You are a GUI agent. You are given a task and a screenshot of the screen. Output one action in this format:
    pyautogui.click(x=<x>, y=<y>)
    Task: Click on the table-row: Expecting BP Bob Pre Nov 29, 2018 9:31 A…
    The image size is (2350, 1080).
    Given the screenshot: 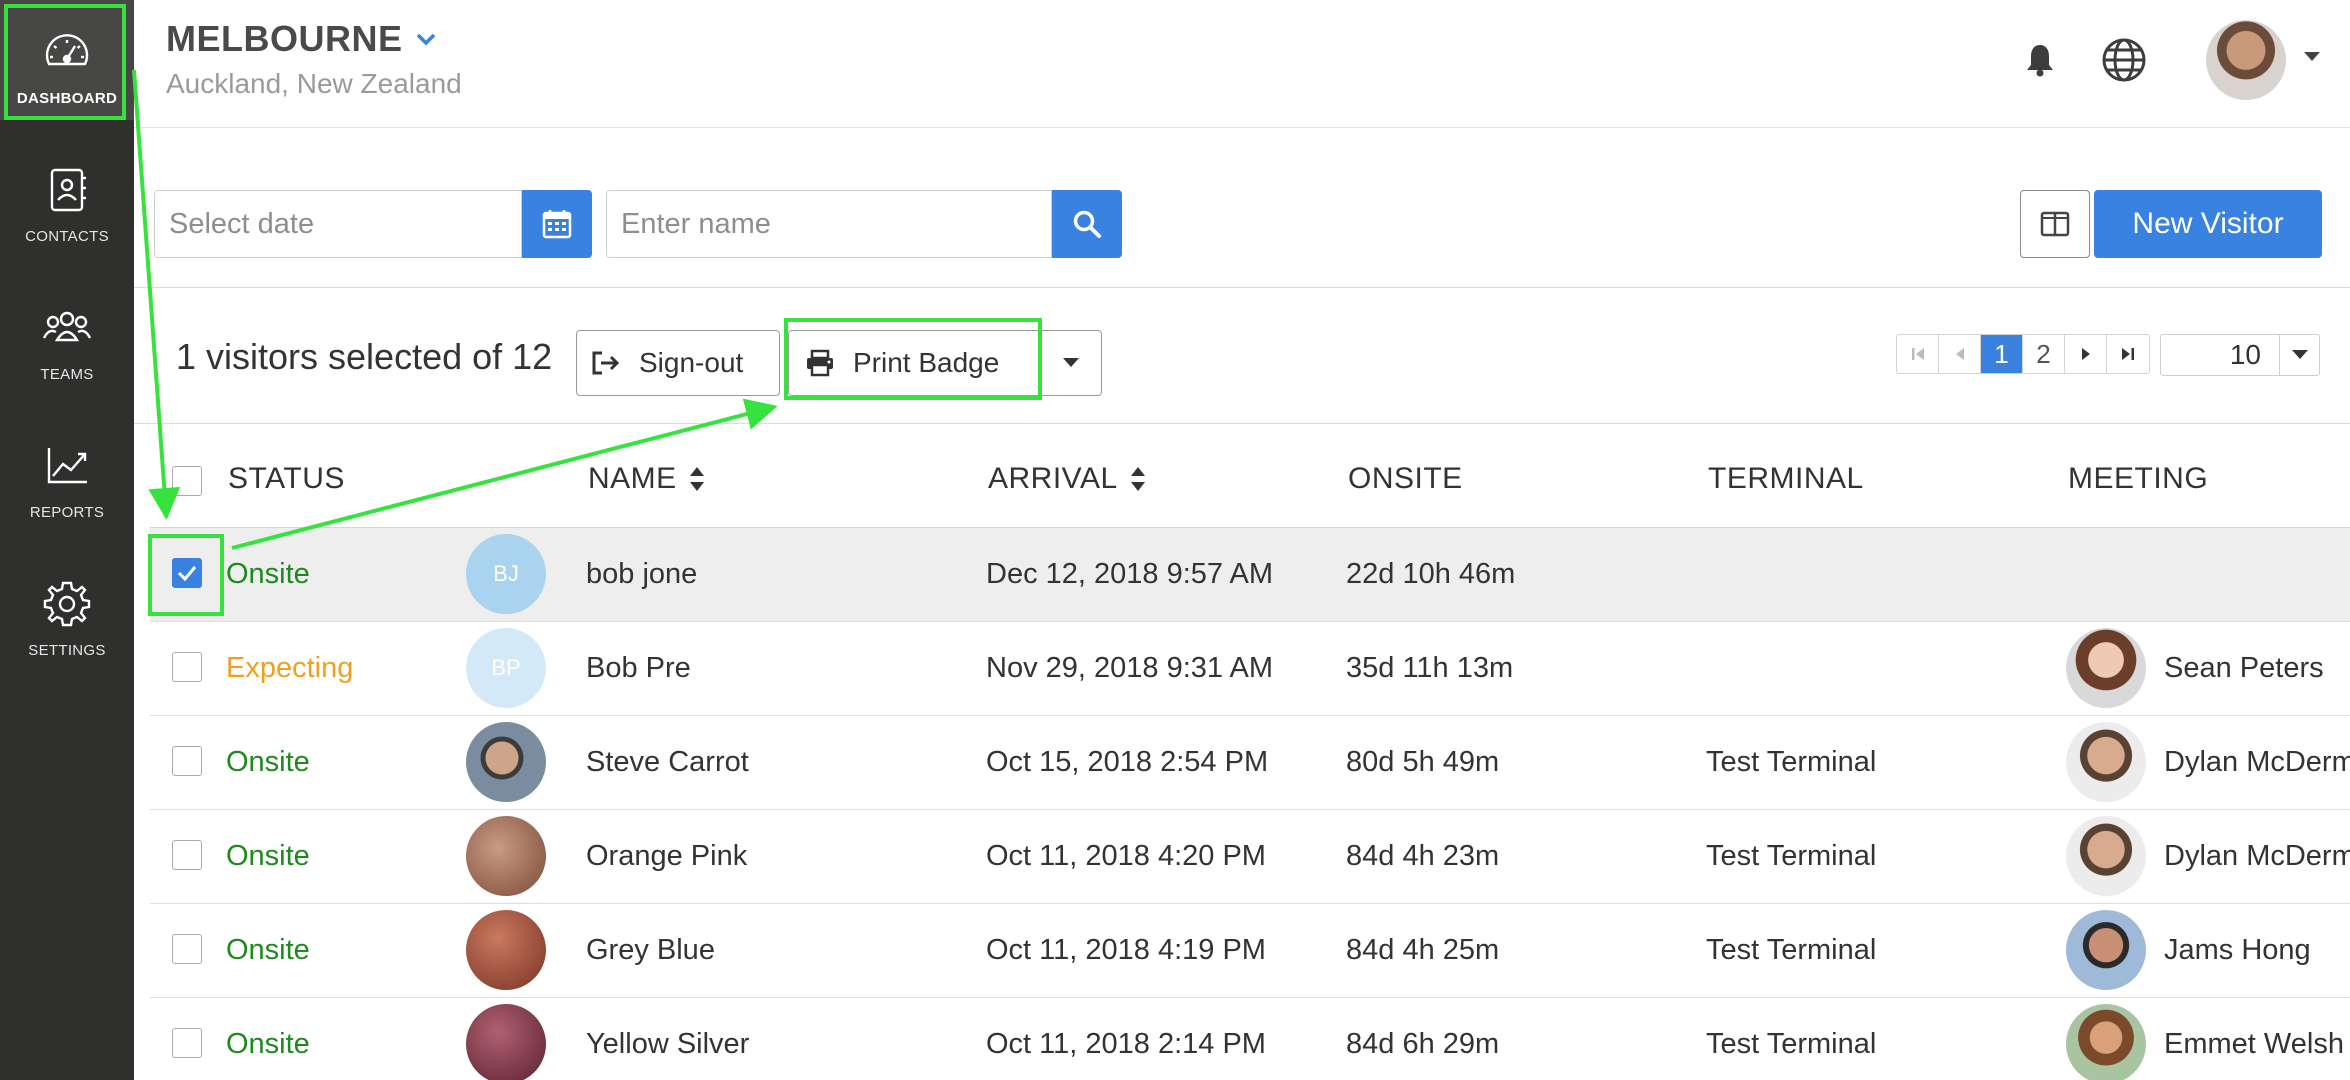 What is the action you would take?
    pyautogui.click(x=1250, y=669)
    